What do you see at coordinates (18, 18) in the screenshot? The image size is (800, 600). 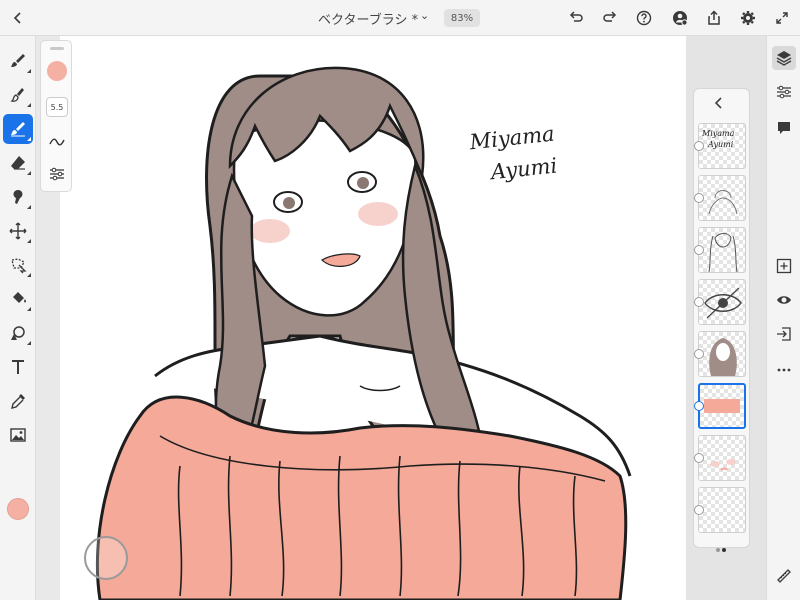 I see `back-chevron-left-icon` at bounding box center [18, 18].